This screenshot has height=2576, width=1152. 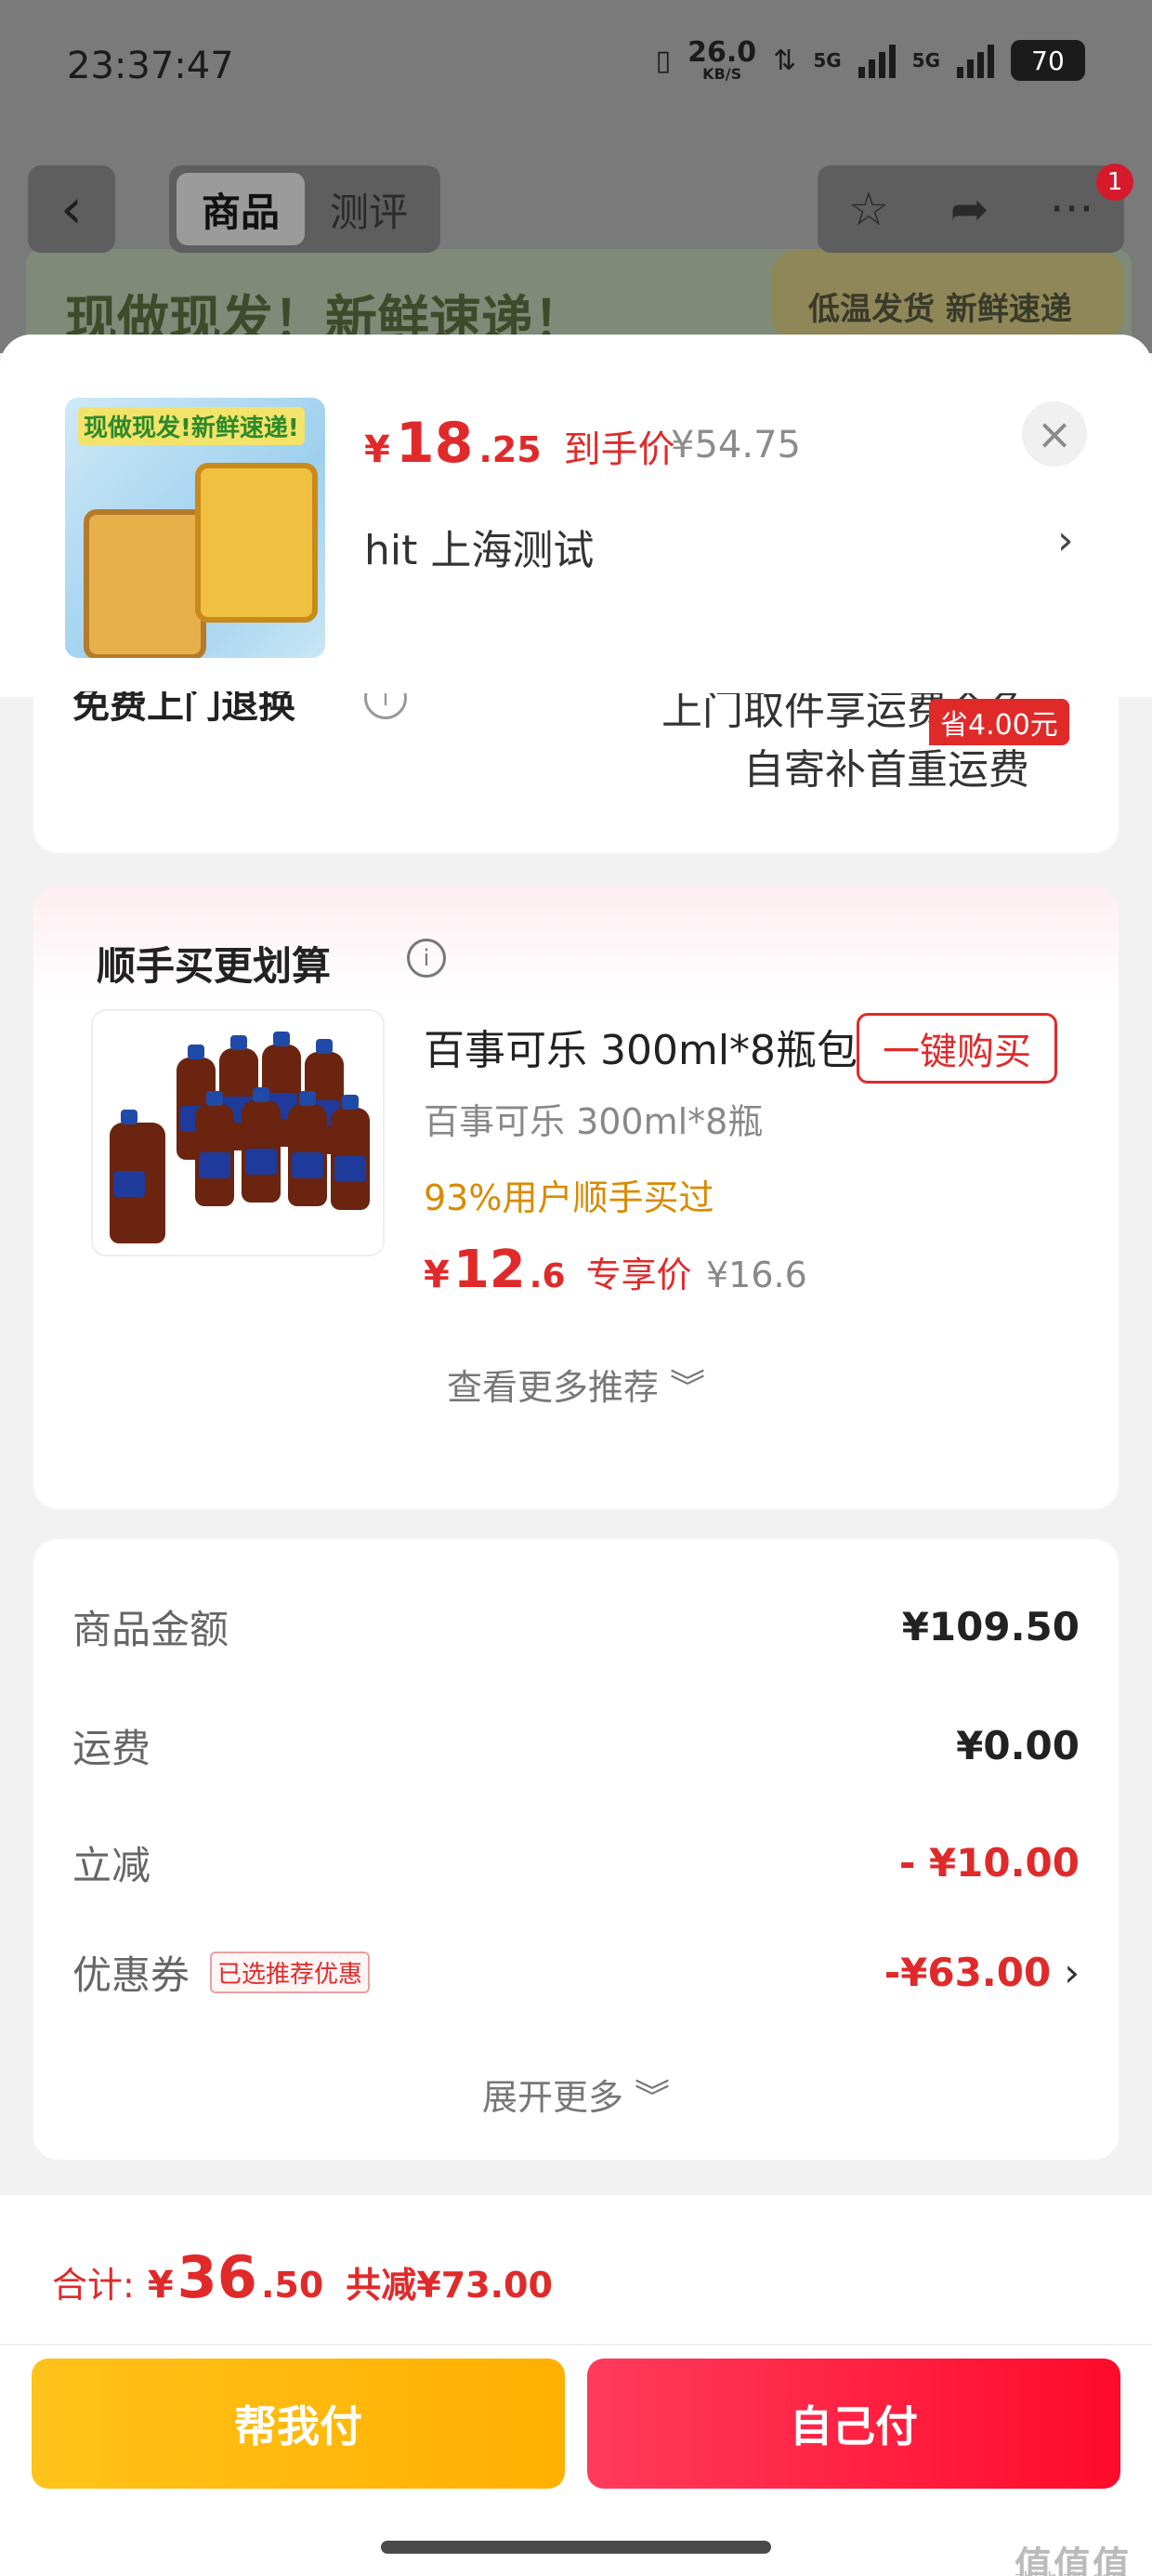 I want to click on chevron-left-icon: ‹, so click(x=71, y=209).